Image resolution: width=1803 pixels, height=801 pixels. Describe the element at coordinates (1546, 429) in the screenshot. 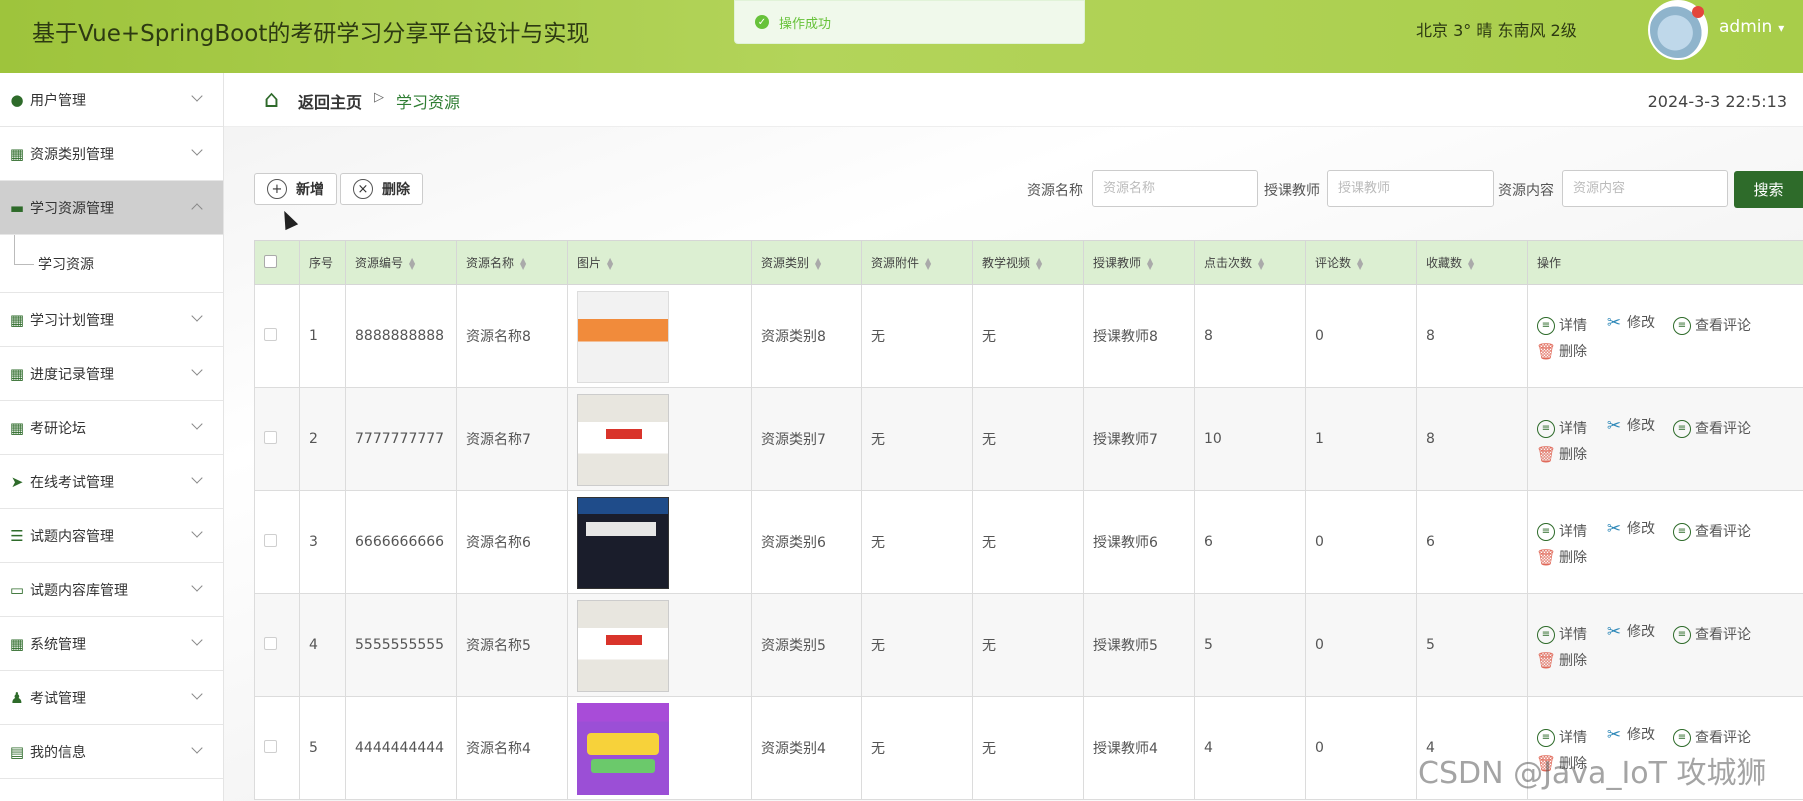

I see `detail-icon: ≡` at that location.